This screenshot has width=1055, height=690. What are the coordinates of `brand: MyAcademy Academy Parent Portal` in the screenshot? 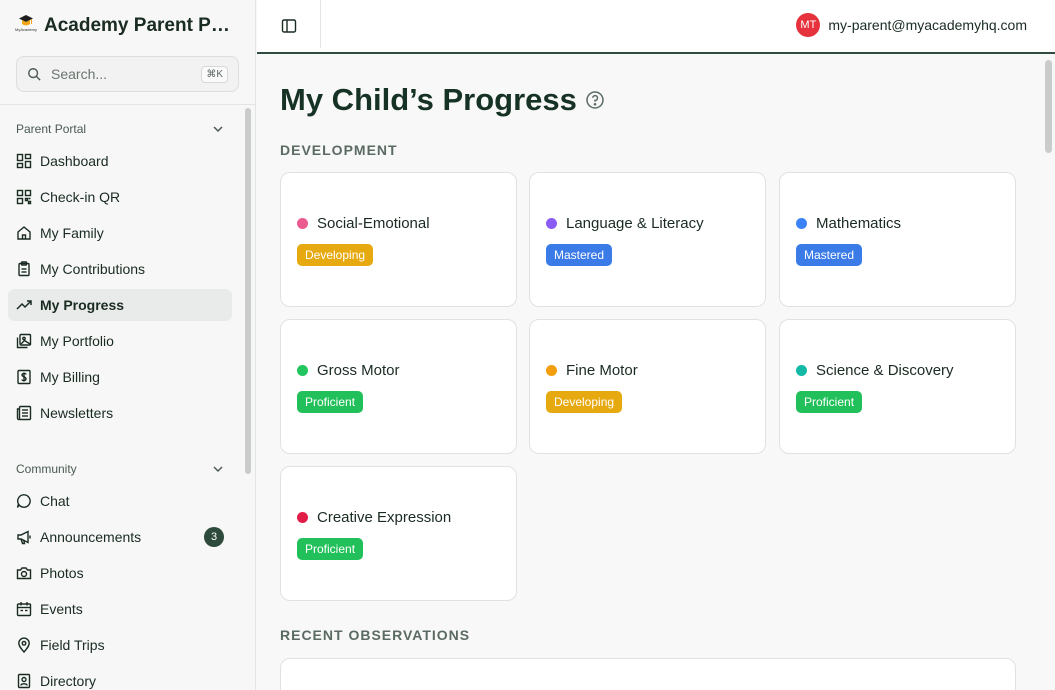 It's located at (127, 26).